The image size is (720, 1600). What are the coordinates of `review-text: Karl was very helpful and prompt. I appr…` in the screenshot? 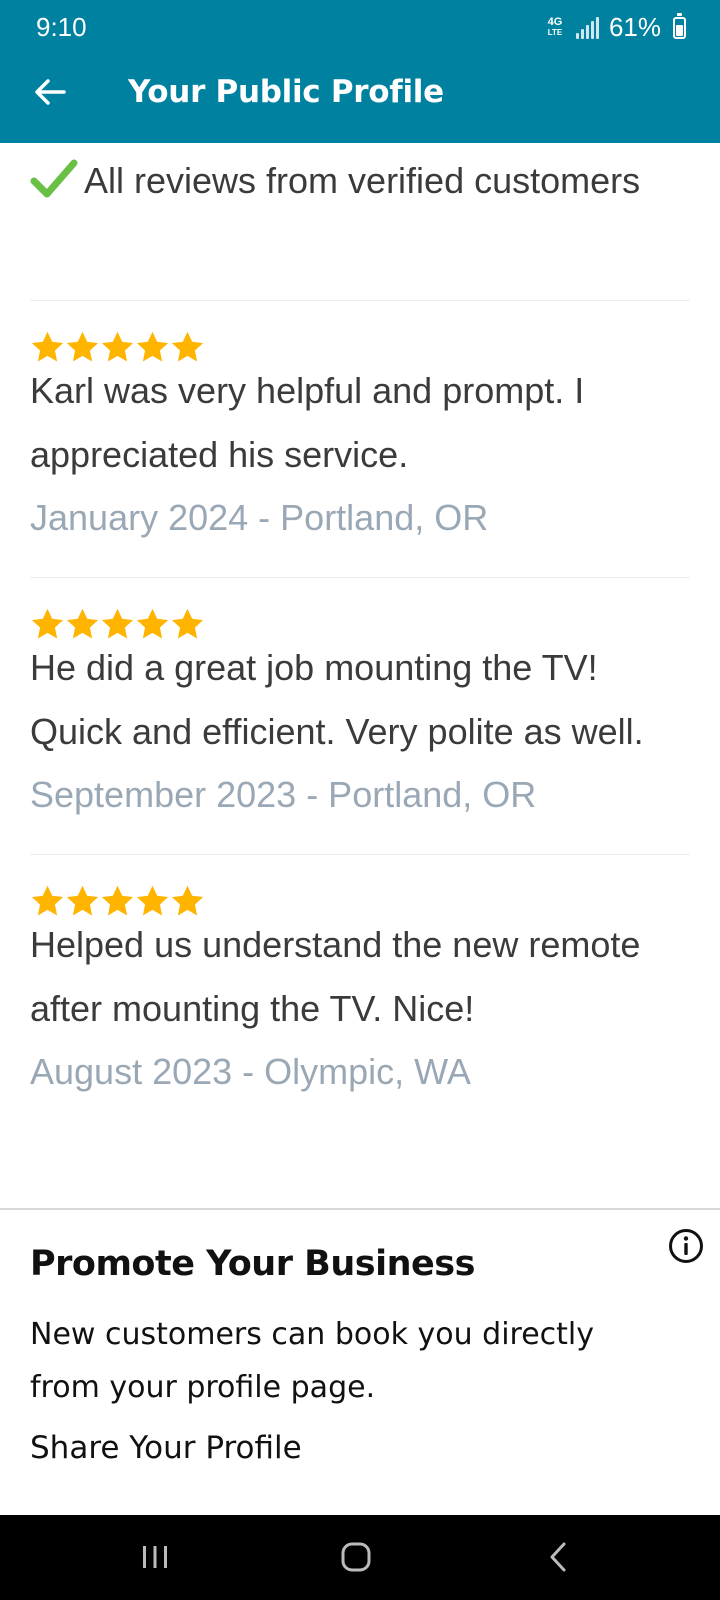 It's located at (307, 422).